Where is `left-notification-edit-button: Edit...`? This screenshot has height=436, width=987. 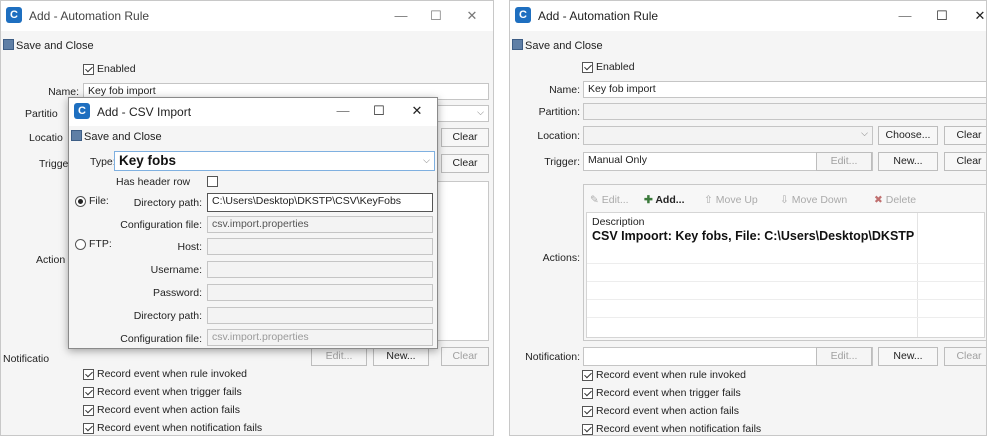
left-notification-edit-button: Edit... is located at coordinates (339, 356).